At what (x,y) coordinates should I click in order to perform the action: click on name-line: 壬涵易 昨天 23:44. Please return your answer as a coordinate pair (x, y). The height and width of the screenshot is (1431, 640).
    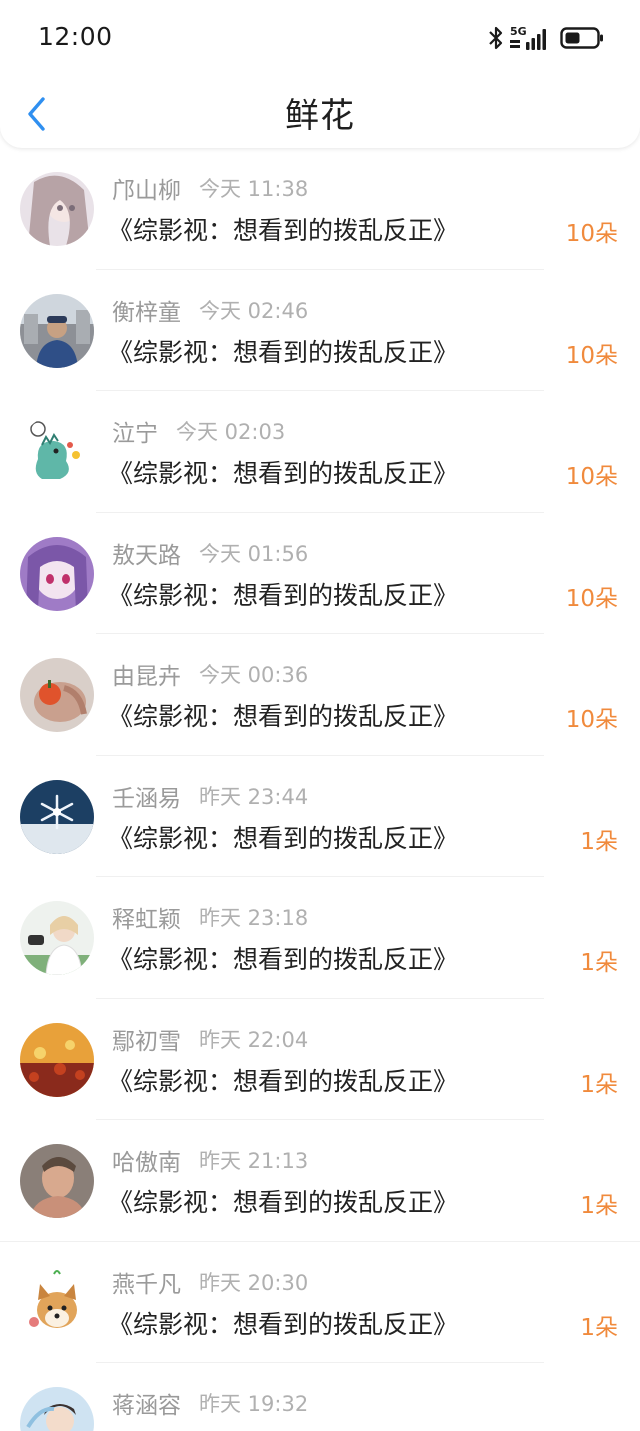
    Looking at the image, I should click on (210, 796).